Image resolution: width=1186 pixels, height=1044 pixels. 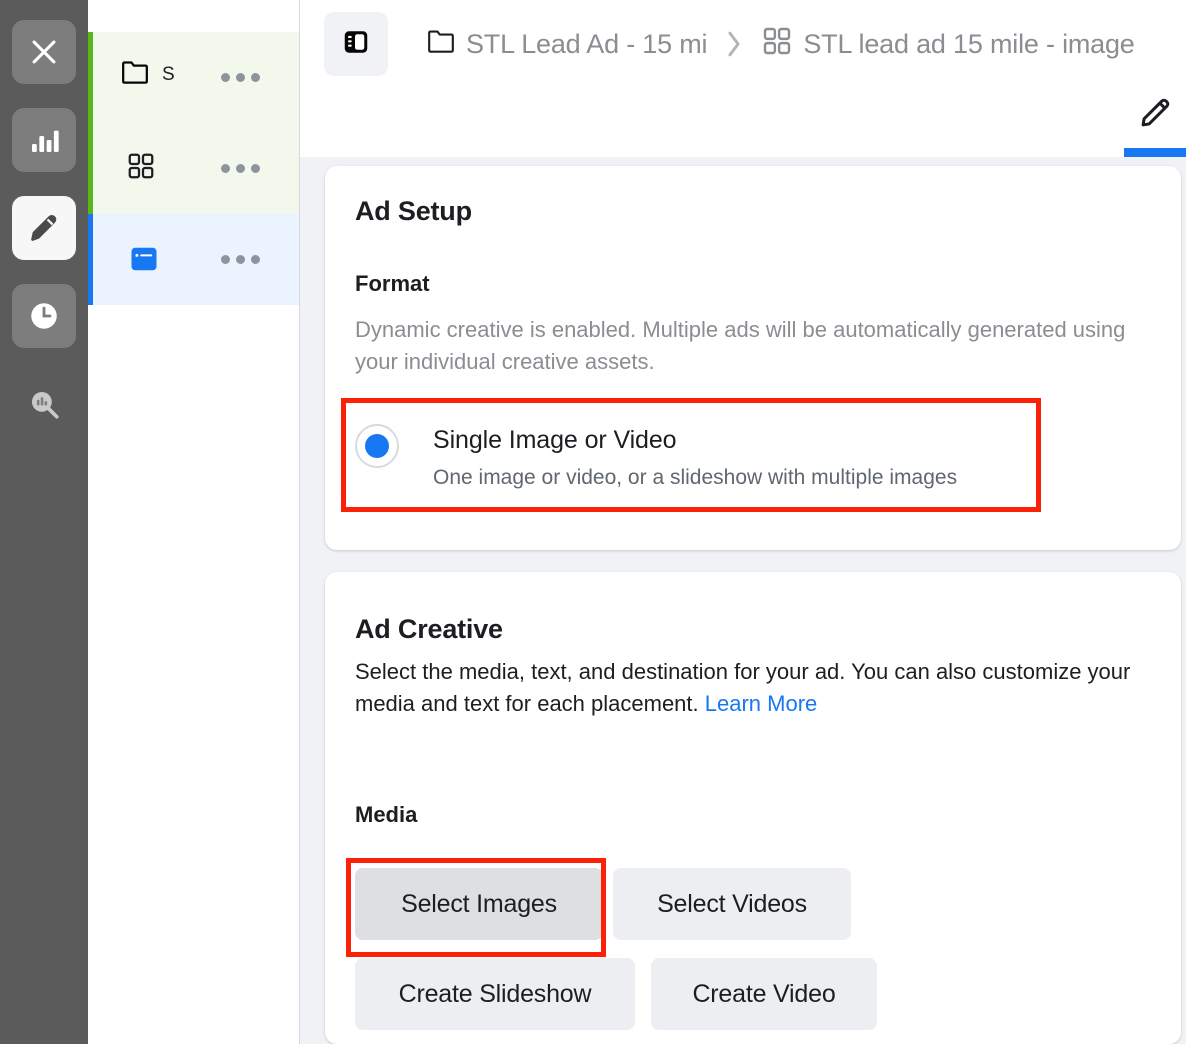 I want to click on breadcrumb-campaign-label: STL Lead Ad - 15 mi, so click(x=587, y=43).